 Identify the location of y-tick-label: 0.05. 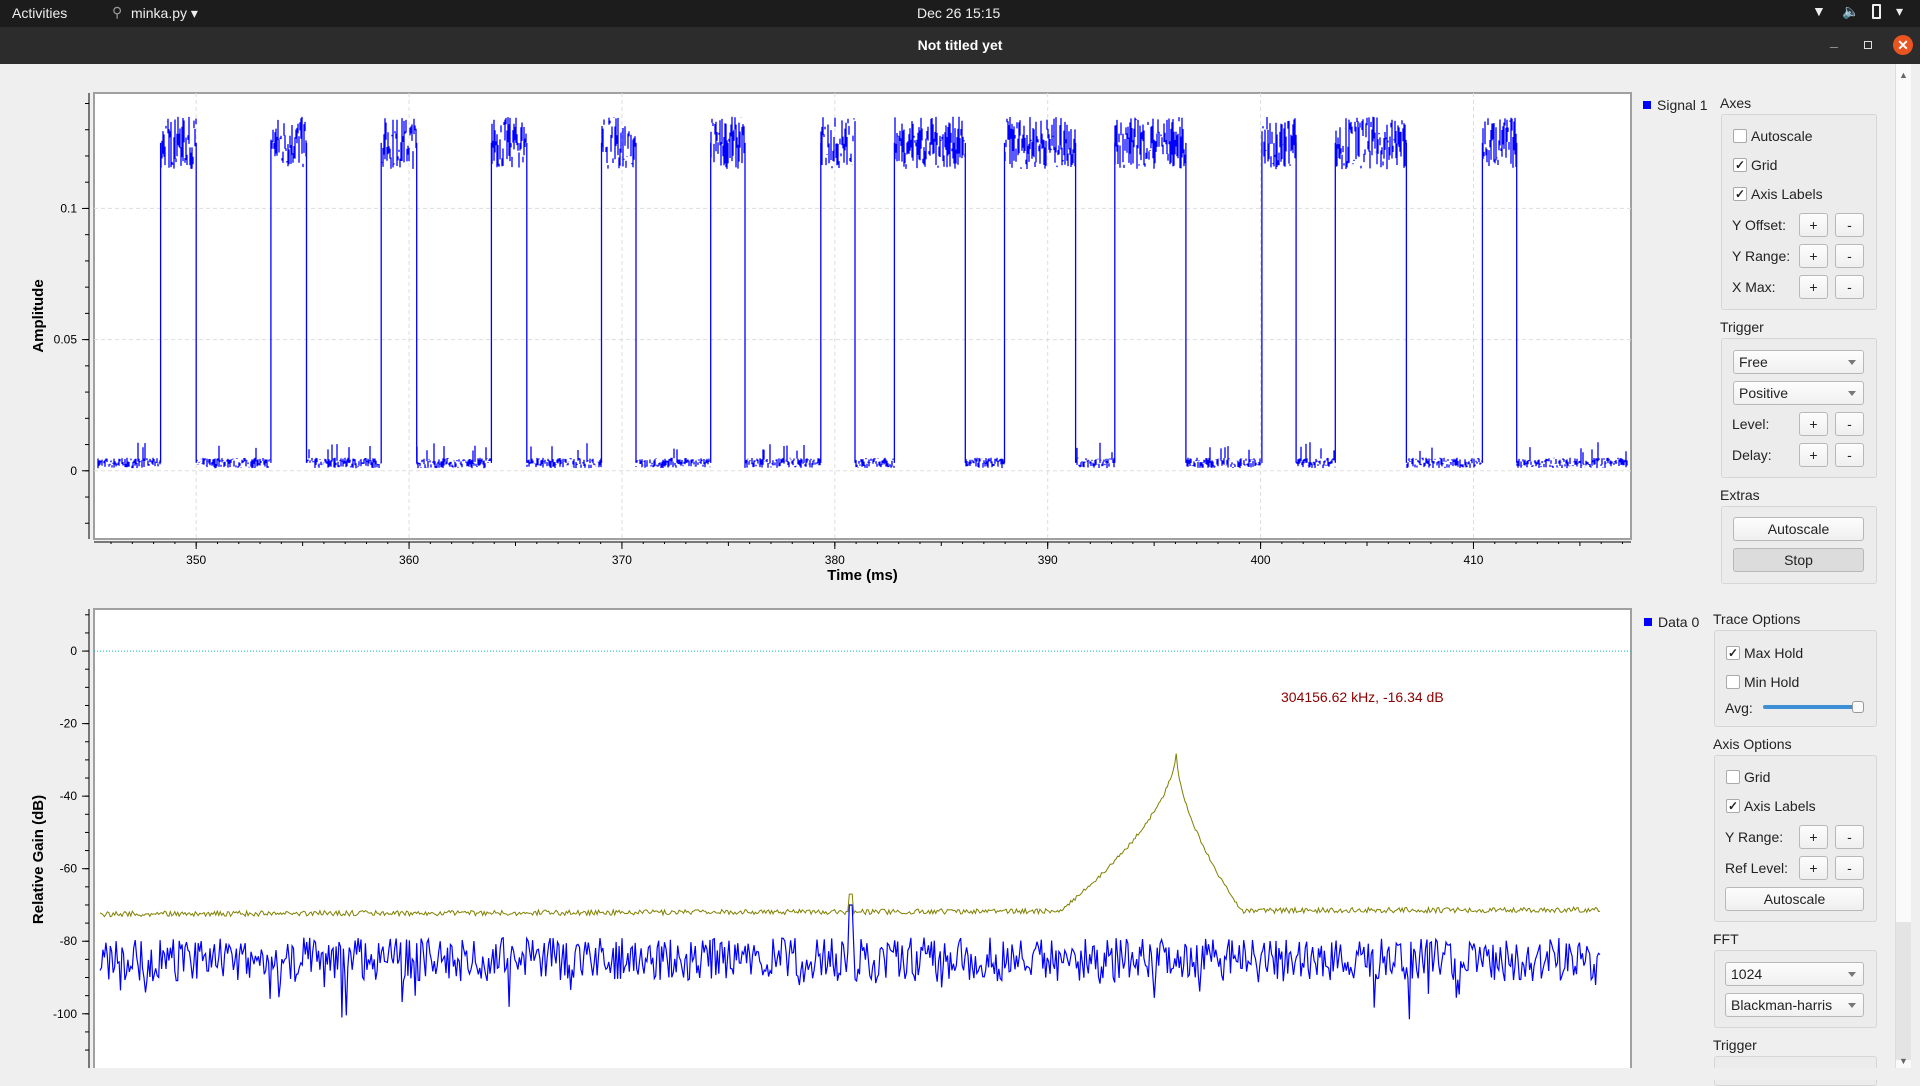
(66, 340).